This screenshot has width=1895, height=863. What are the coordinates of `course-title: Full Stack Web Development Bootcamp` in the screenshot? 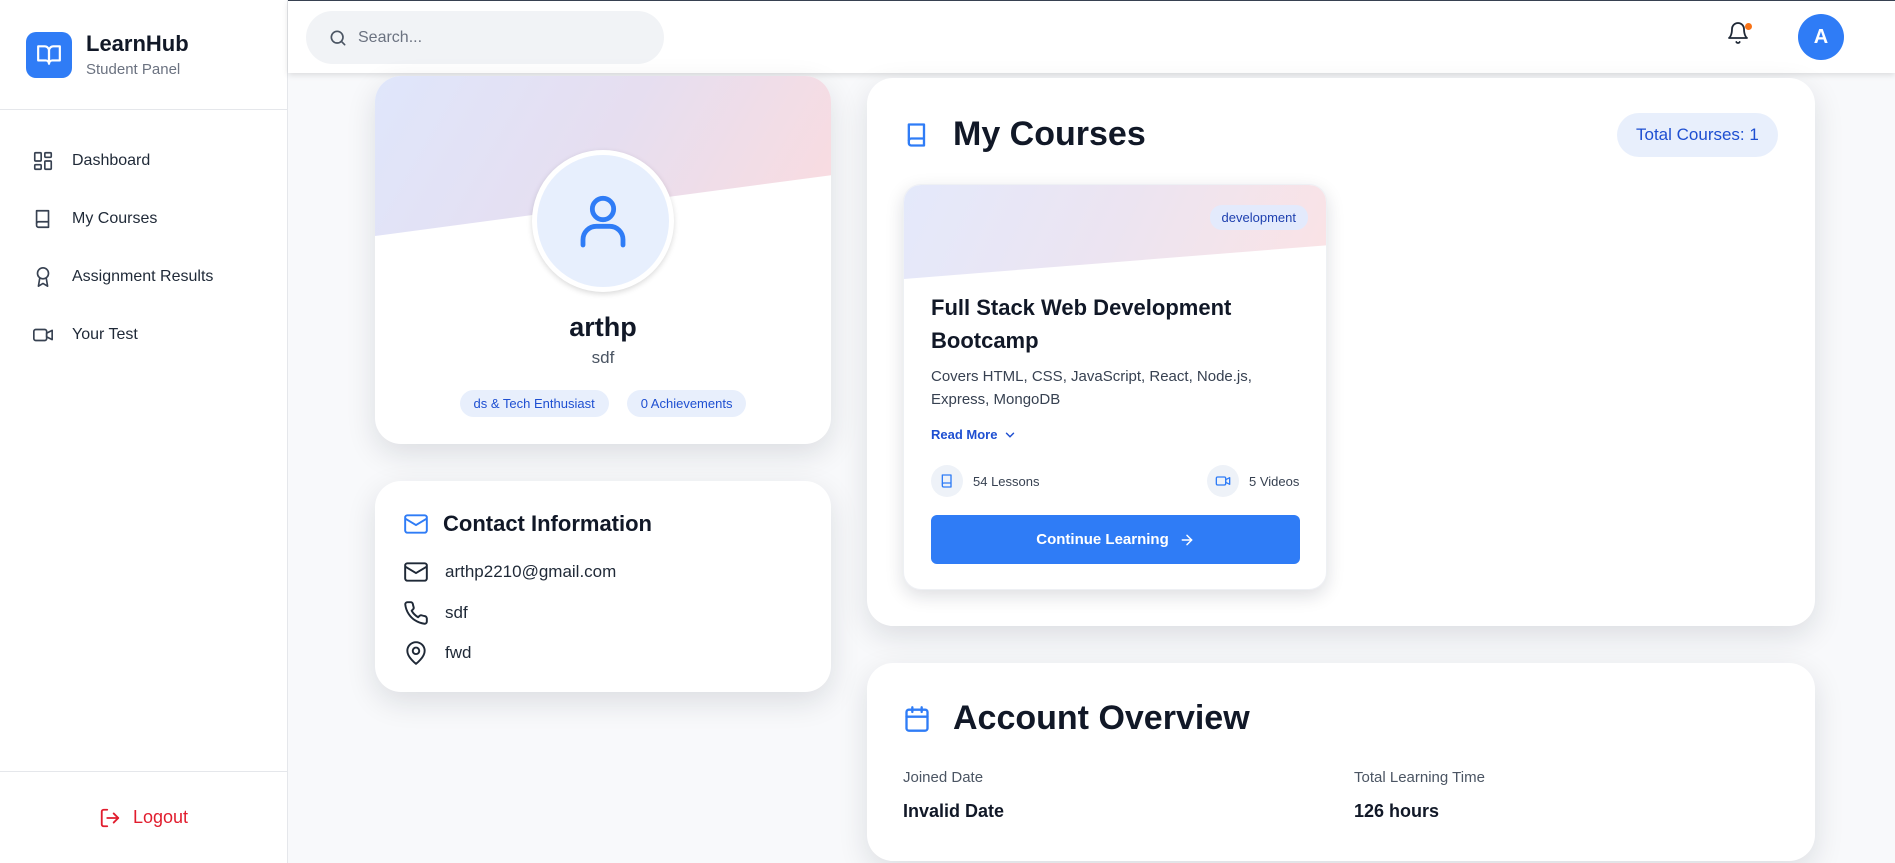 It's located at (1081, 324).